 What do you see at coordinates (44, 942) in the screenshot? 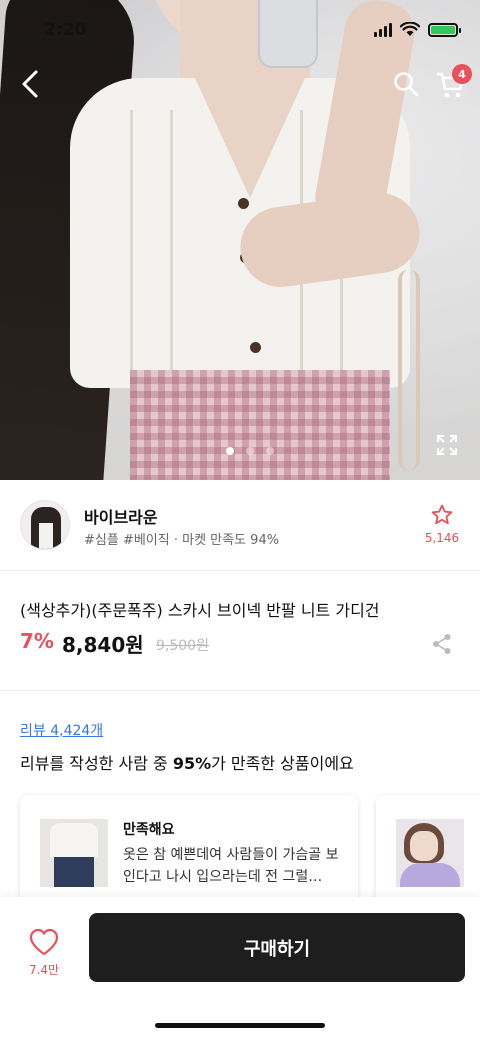
I see `heart-icon` at bounding box center [44, 942].